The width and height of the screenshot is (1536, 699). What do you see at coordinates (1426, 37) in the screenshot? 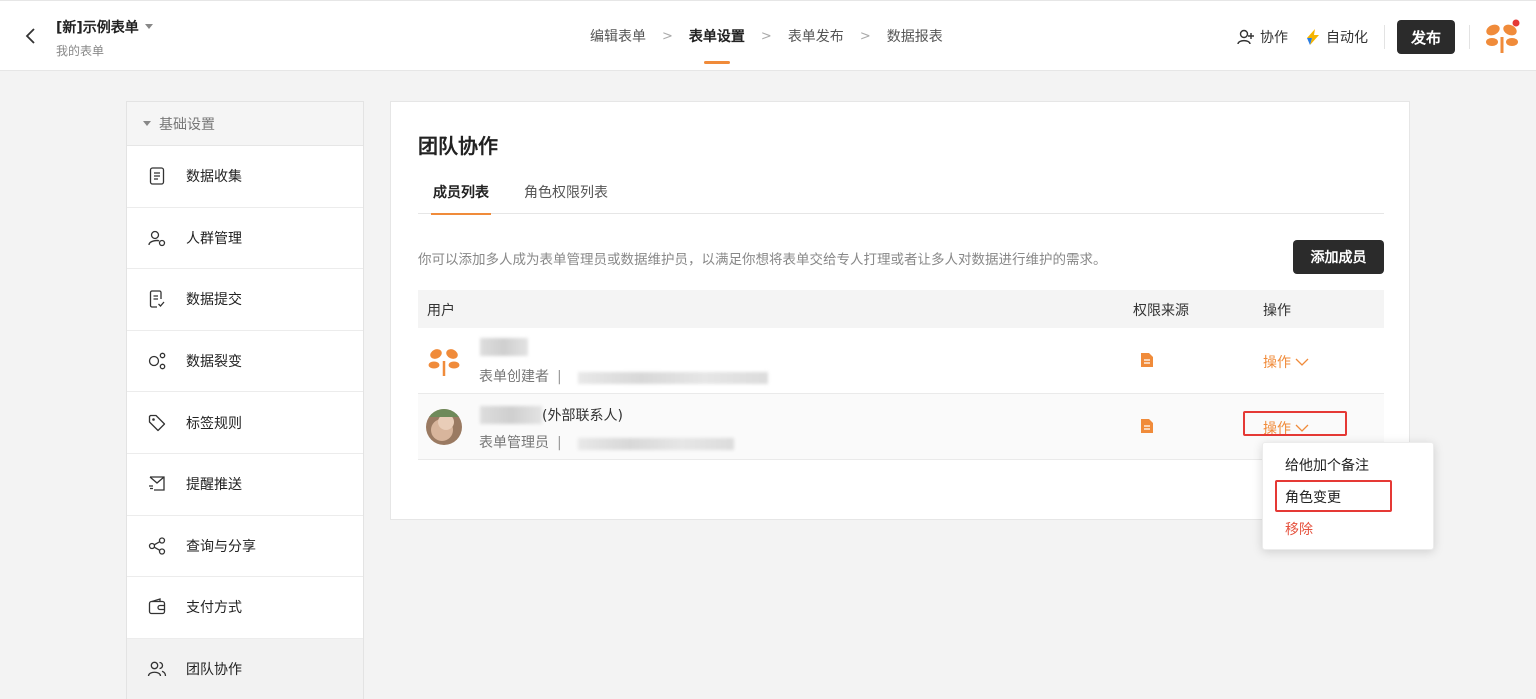
I see `publish-button: 发布` at bounding box center [1426, 37].